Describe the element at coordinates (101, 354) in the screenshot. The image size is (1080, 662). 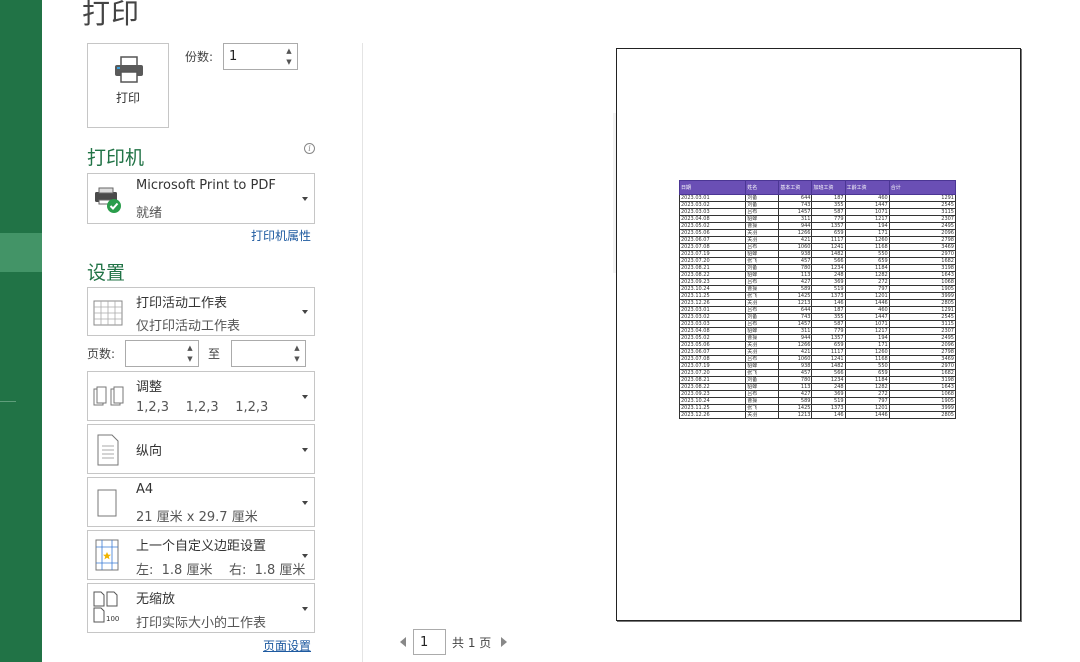
I see `pages-label: 页数:` at that location.